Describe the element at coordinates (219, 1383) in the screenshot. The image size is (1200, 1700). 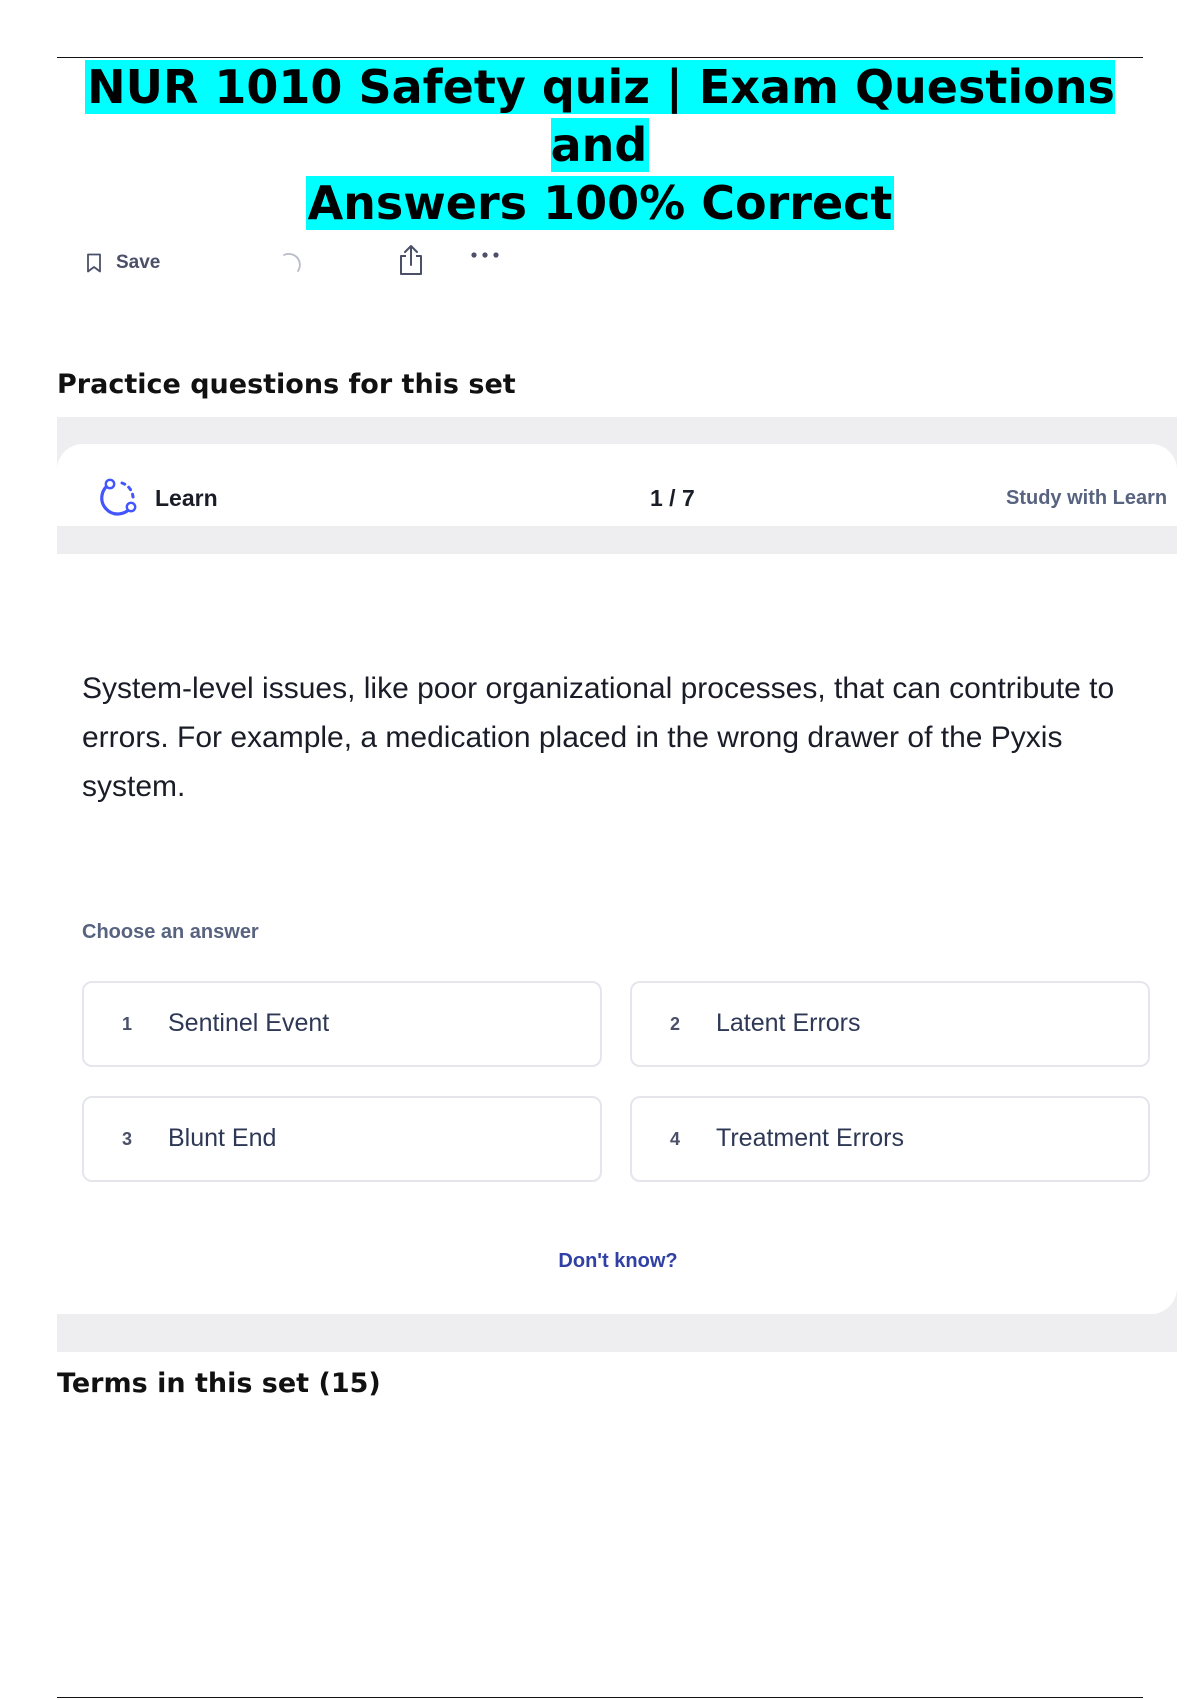
I see `terms-heading: Terms in this set (15)` at that location.